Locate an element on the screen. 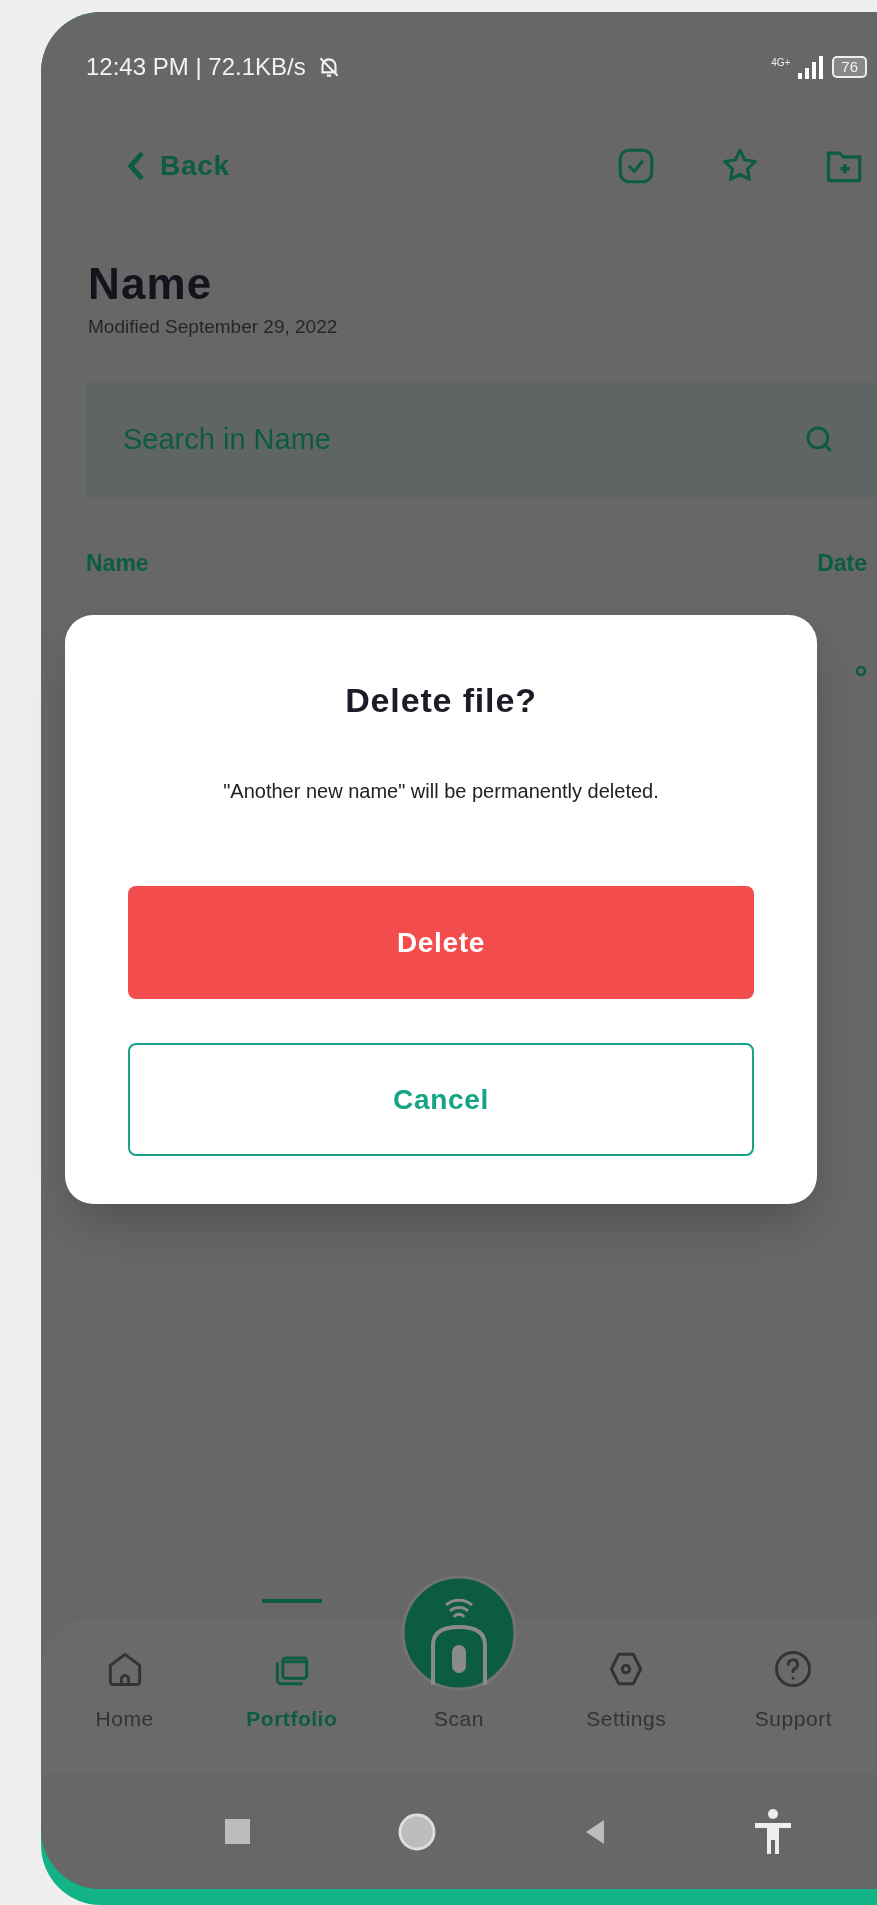 The image size is (877, 1905). column-header: Date is located at coordinates (842, 562).